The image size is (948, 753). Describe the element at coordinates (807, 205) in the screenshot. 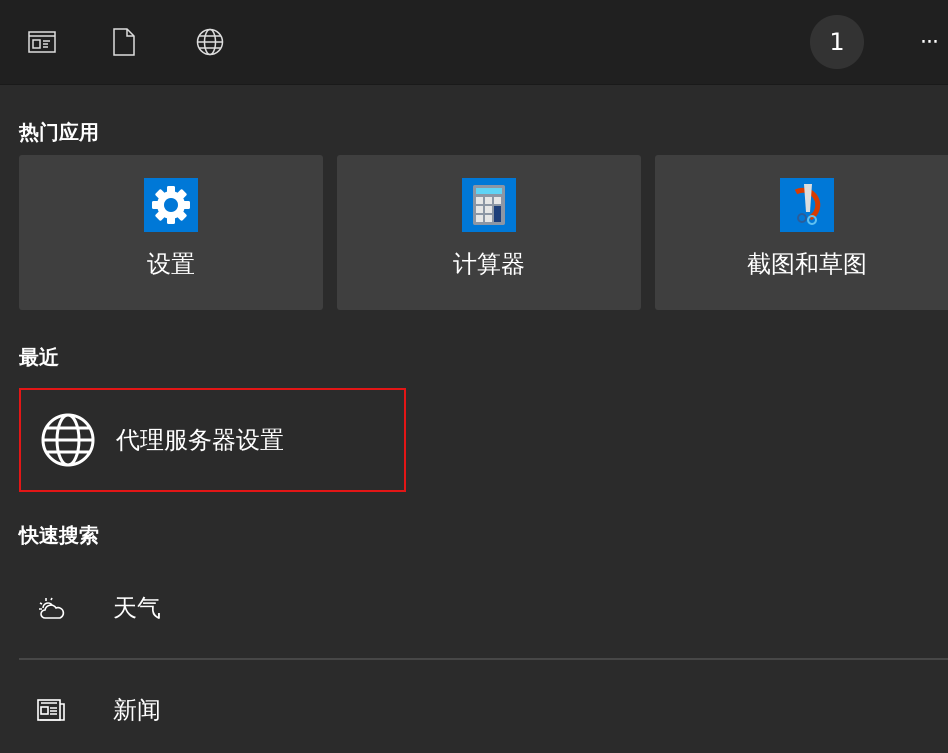

I see `scissors-icon` at that location.